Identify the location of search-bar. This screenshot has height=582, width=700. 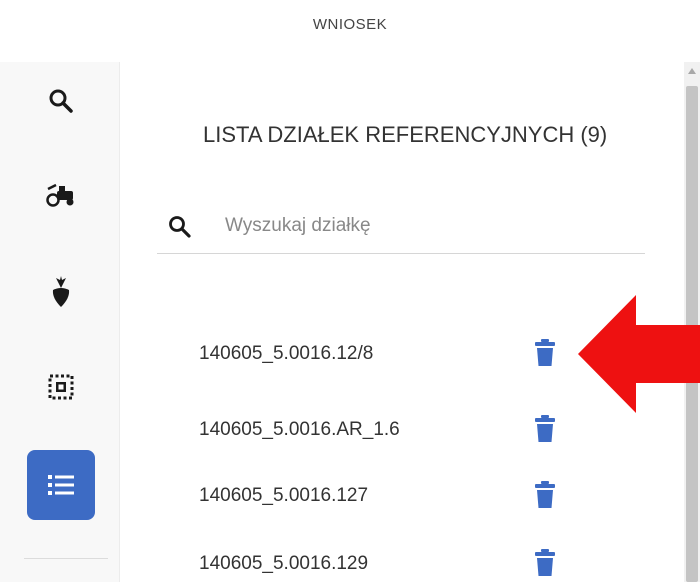
(401, 227).